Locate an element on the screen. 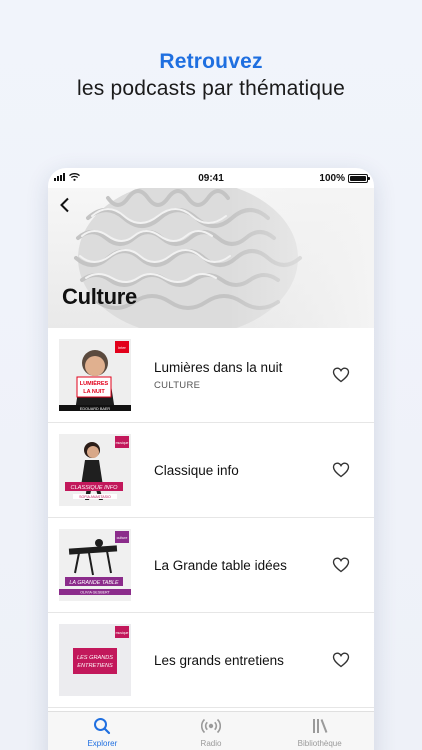 The image size is (422, 750). svg-text: LA NUIT is located at coordinates (94, 392).